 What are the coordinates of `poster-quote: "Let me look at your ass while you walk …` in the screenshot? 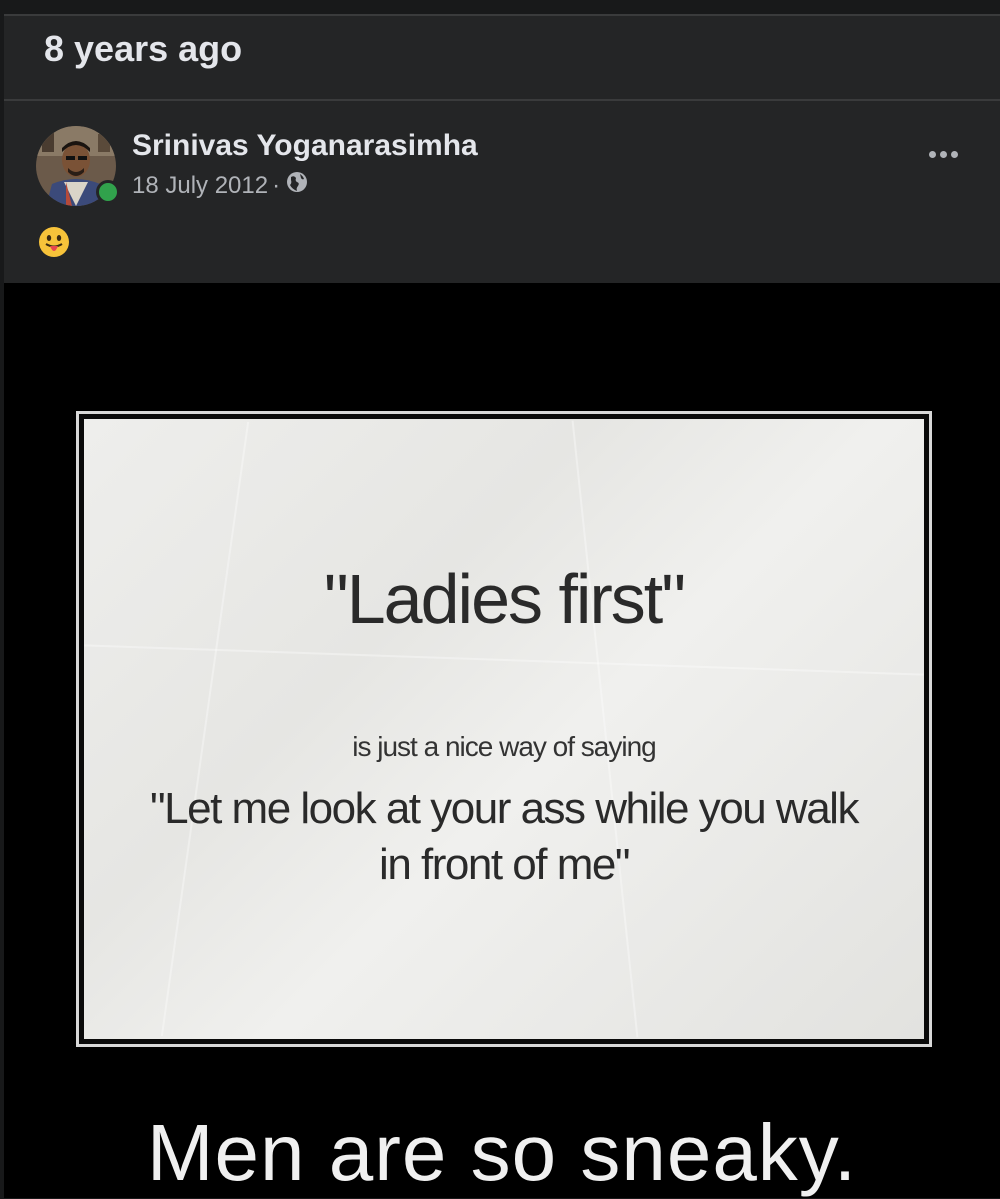 It's located at (504, 836).